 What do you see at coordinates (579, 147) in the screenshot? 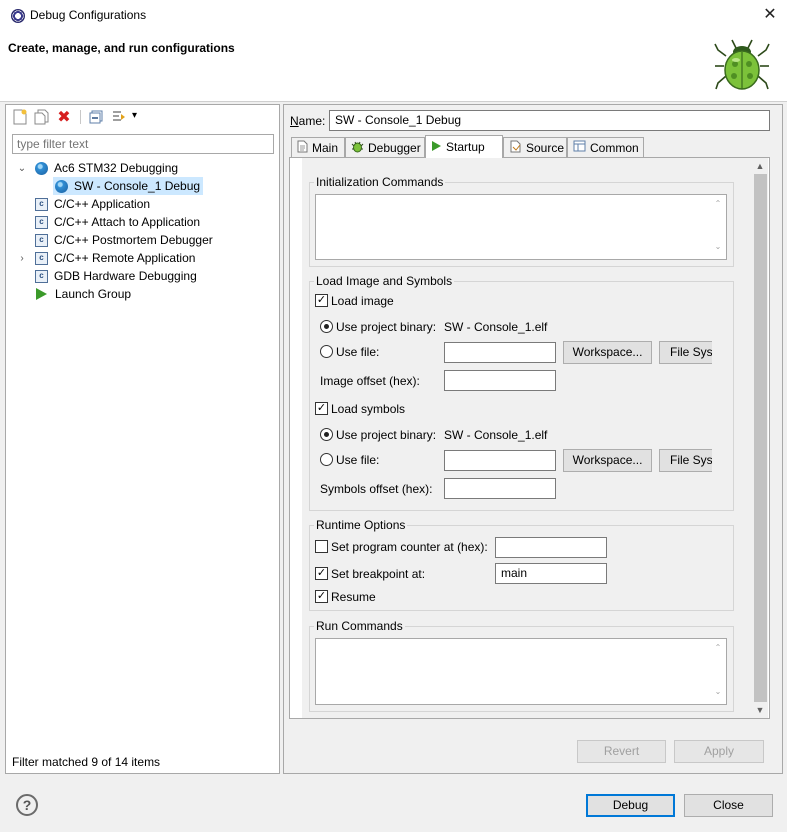
I see `common-icon` at bounding box center [579, 147].